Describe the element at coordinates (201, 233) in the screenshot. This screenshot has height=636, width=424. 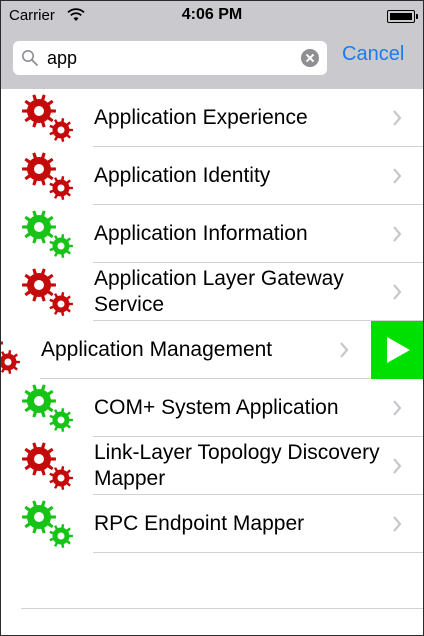
I see `service-name: Application Information` at that location.